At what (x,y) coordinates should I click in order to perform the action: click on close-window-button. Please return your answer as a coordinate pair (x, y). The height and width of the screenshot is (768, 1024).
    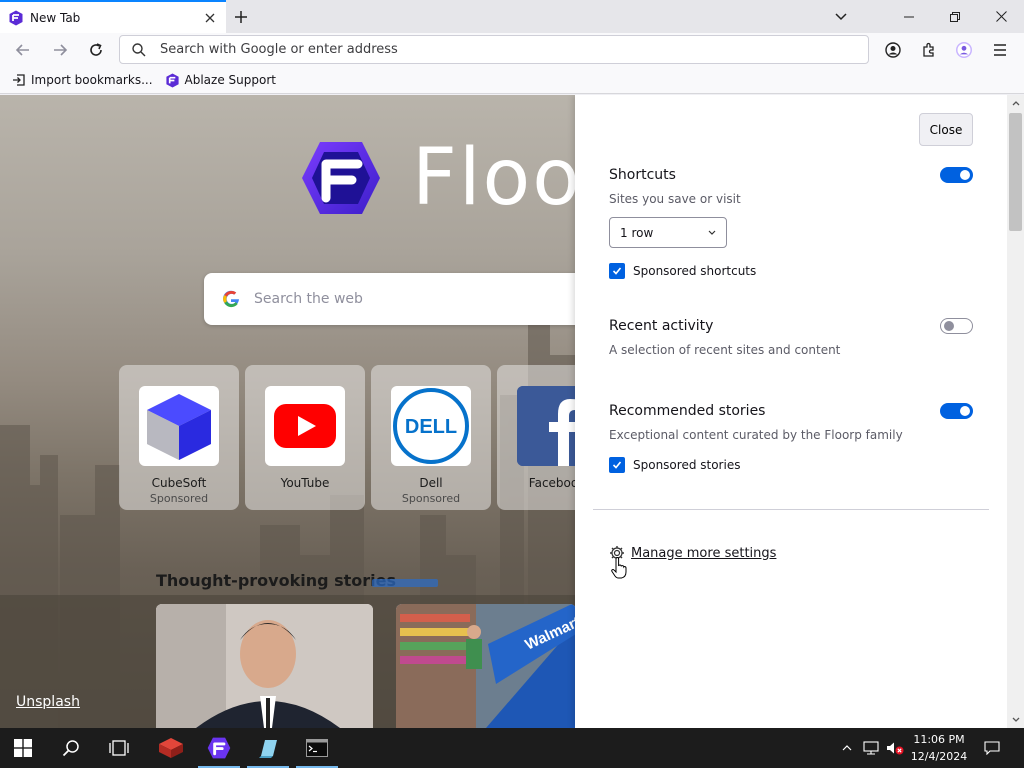
    Looking at the image, I should click on (1001, 16).